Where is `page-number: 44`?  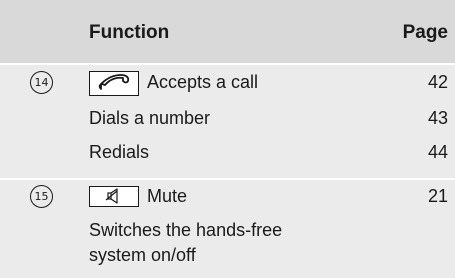
page-number: 44 is located at coordinates (437, 152).